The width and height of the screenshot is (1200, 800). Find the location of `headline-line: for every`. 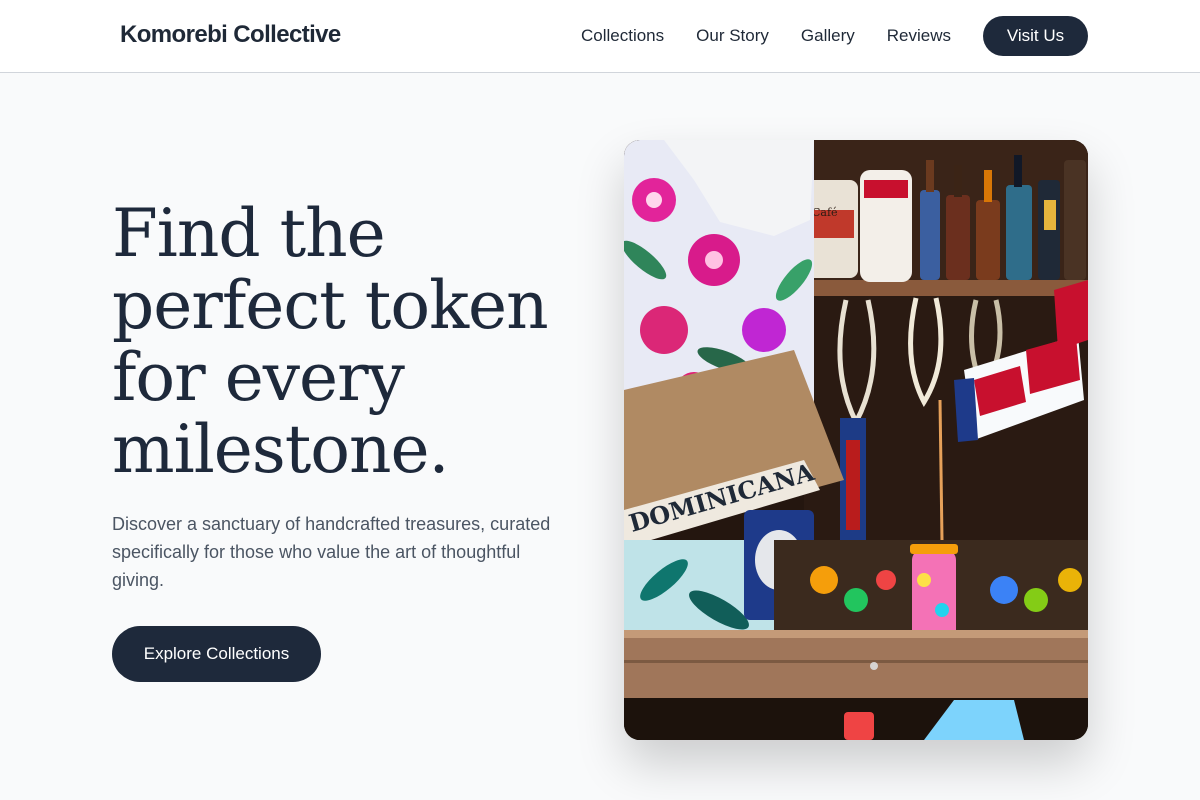

headline-line: for every is located at coordinates (258, 377).